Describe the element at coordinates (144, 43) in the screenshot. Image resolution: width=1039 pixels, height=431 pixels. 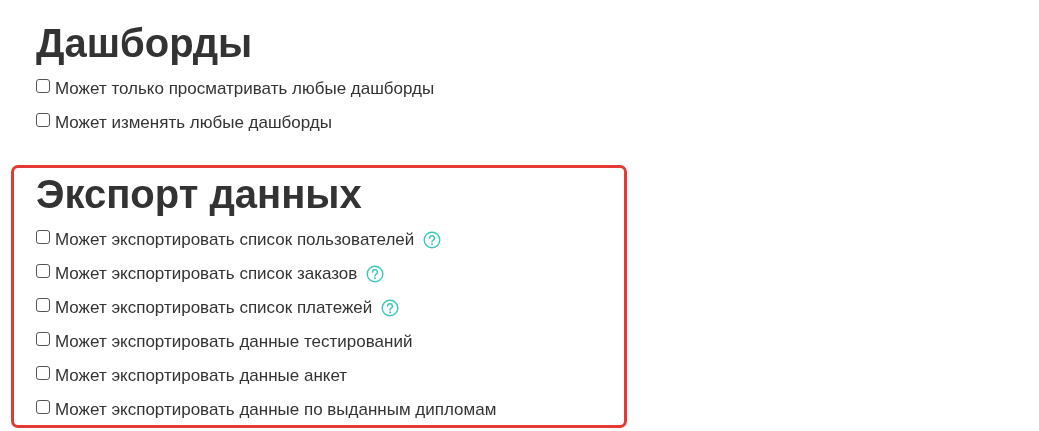
I see `section-heading: Дашборды` at that location.